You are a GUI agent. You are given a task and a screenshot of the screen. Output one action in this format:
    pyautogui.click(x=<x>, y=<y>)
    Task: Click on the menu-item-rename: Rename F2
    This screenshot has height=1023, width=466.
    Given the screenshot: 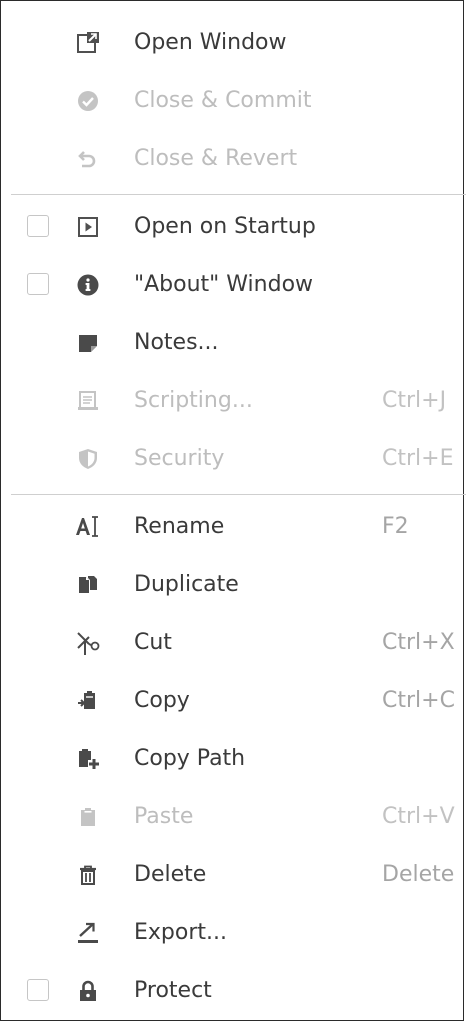 What is the action you would take?
    pyautogui.click(x=232, y=527)
    